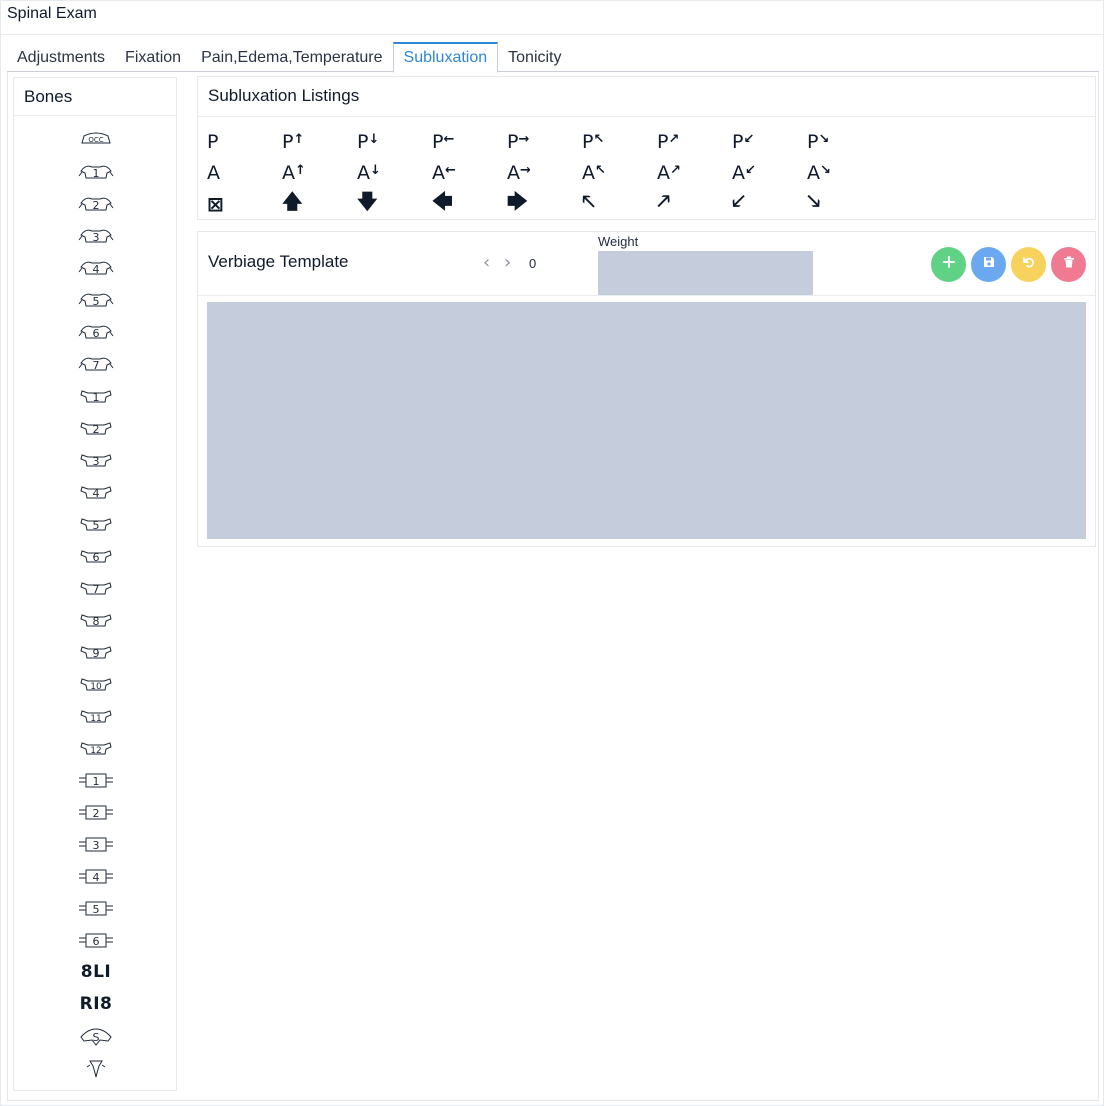  Describe the element at coordinates (394, 173) in the screenshot. I see `listing-1-2: A↓` at that location.